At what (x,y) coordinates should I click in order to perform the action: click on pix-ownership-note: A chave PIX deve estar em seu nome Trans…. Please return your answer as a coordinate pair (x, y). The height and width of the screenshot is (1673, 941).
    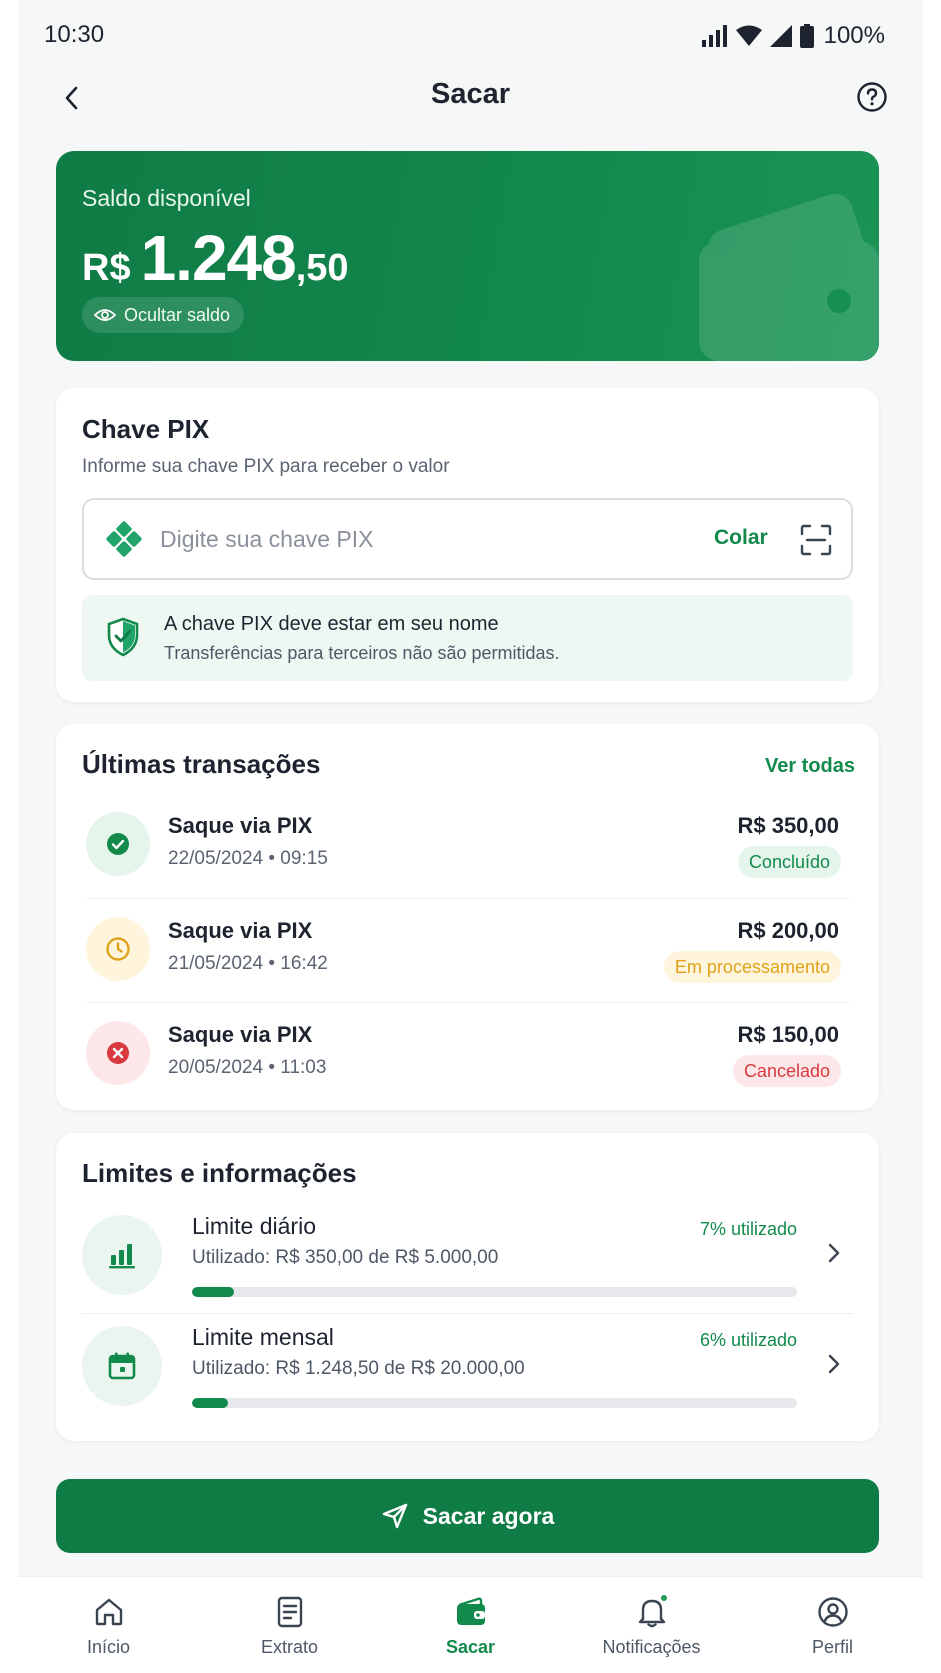
    Looking at the image, I should click on (467, 638).